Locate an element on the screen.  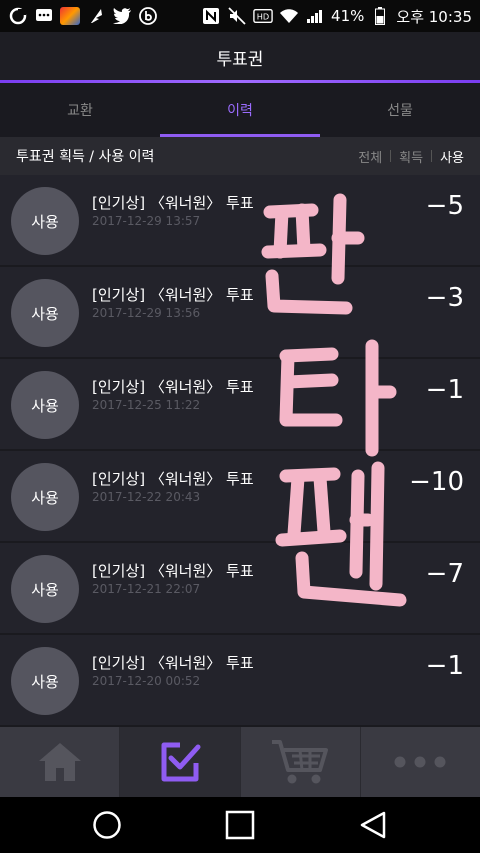
message-icon is located at coordinates (44, 16).